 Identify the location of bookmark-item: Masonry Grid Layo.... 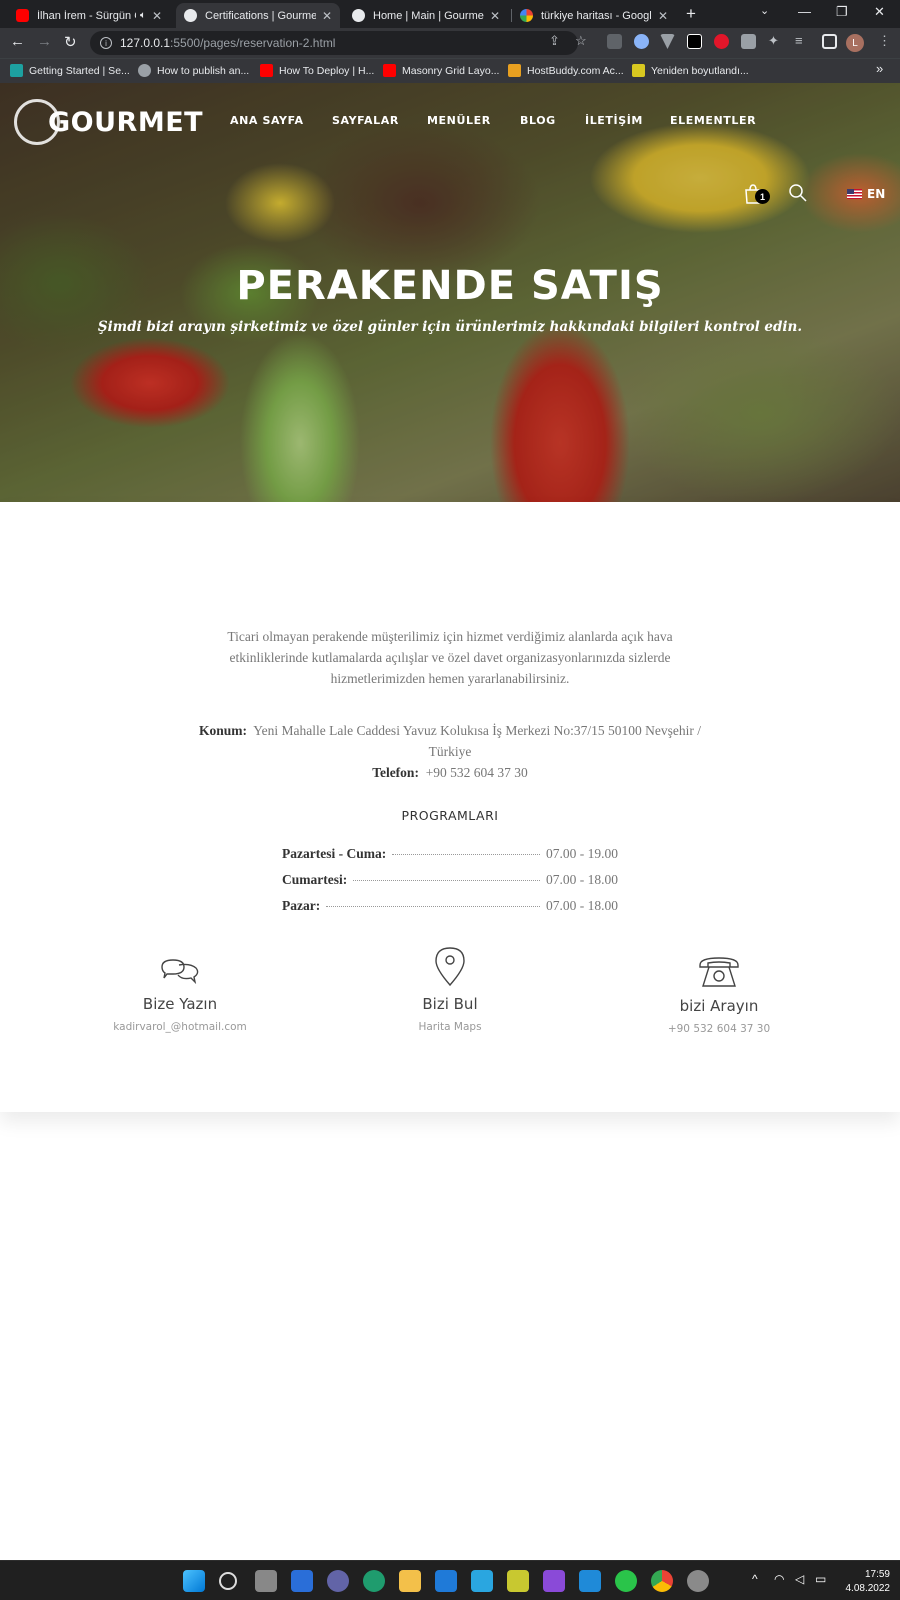
(441, 70).